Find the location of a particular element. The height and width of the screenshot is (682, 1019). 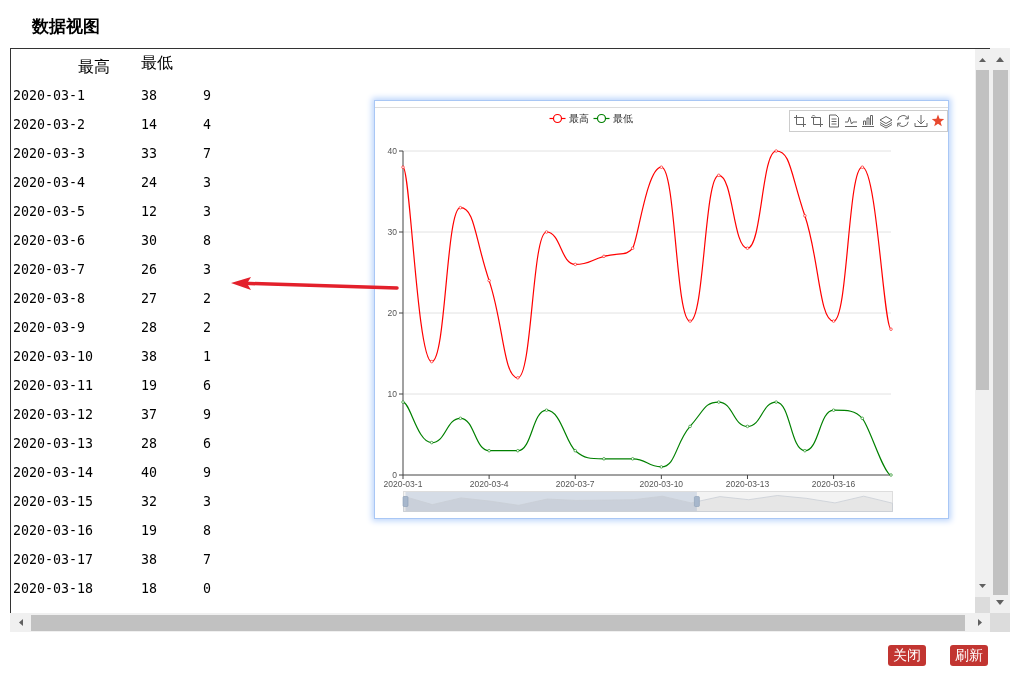

bar-chart-icon is located at coordinates (868, 121).